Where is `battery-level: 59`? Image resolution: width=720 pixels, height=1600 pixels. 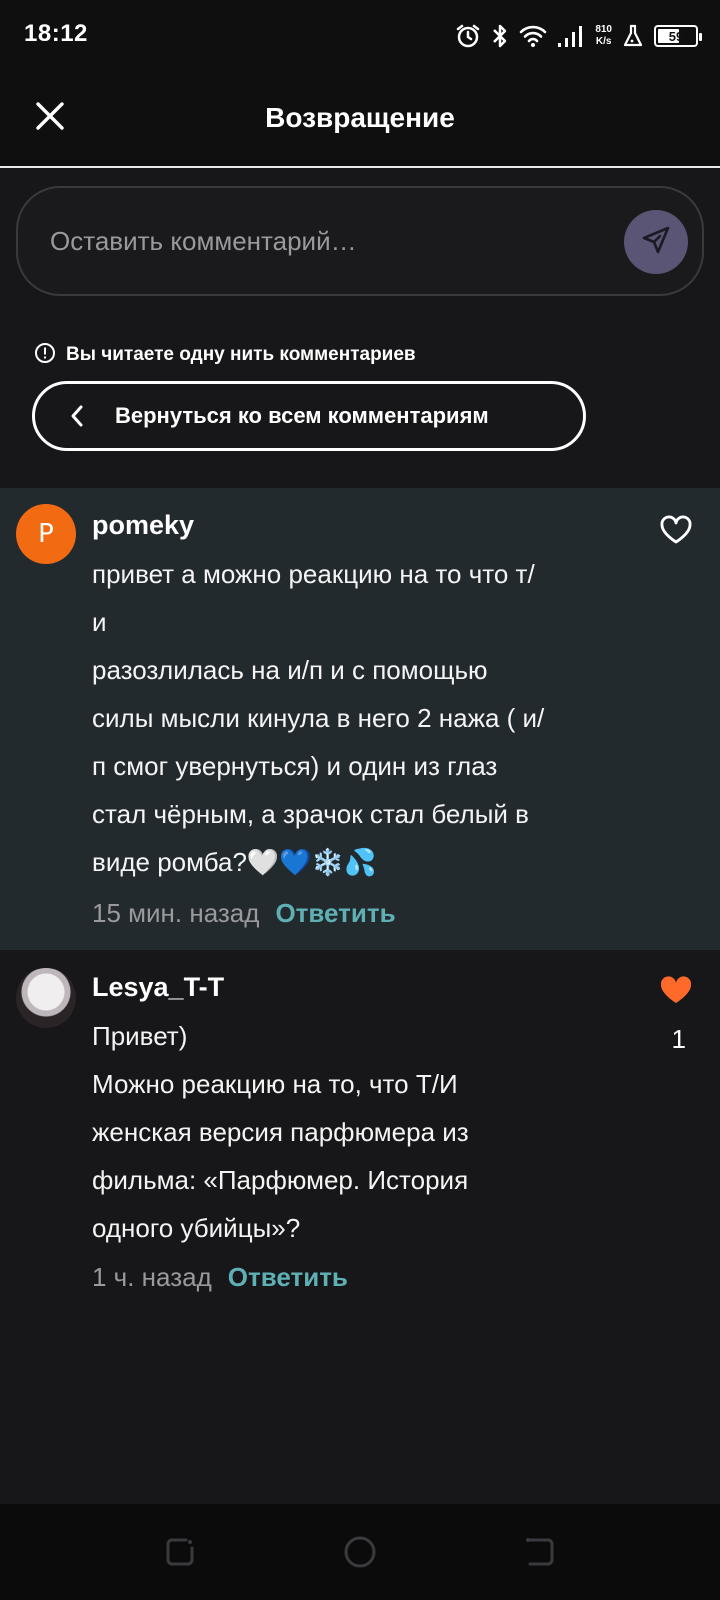
battery-level: 59 is located at coordinates (676, 36).